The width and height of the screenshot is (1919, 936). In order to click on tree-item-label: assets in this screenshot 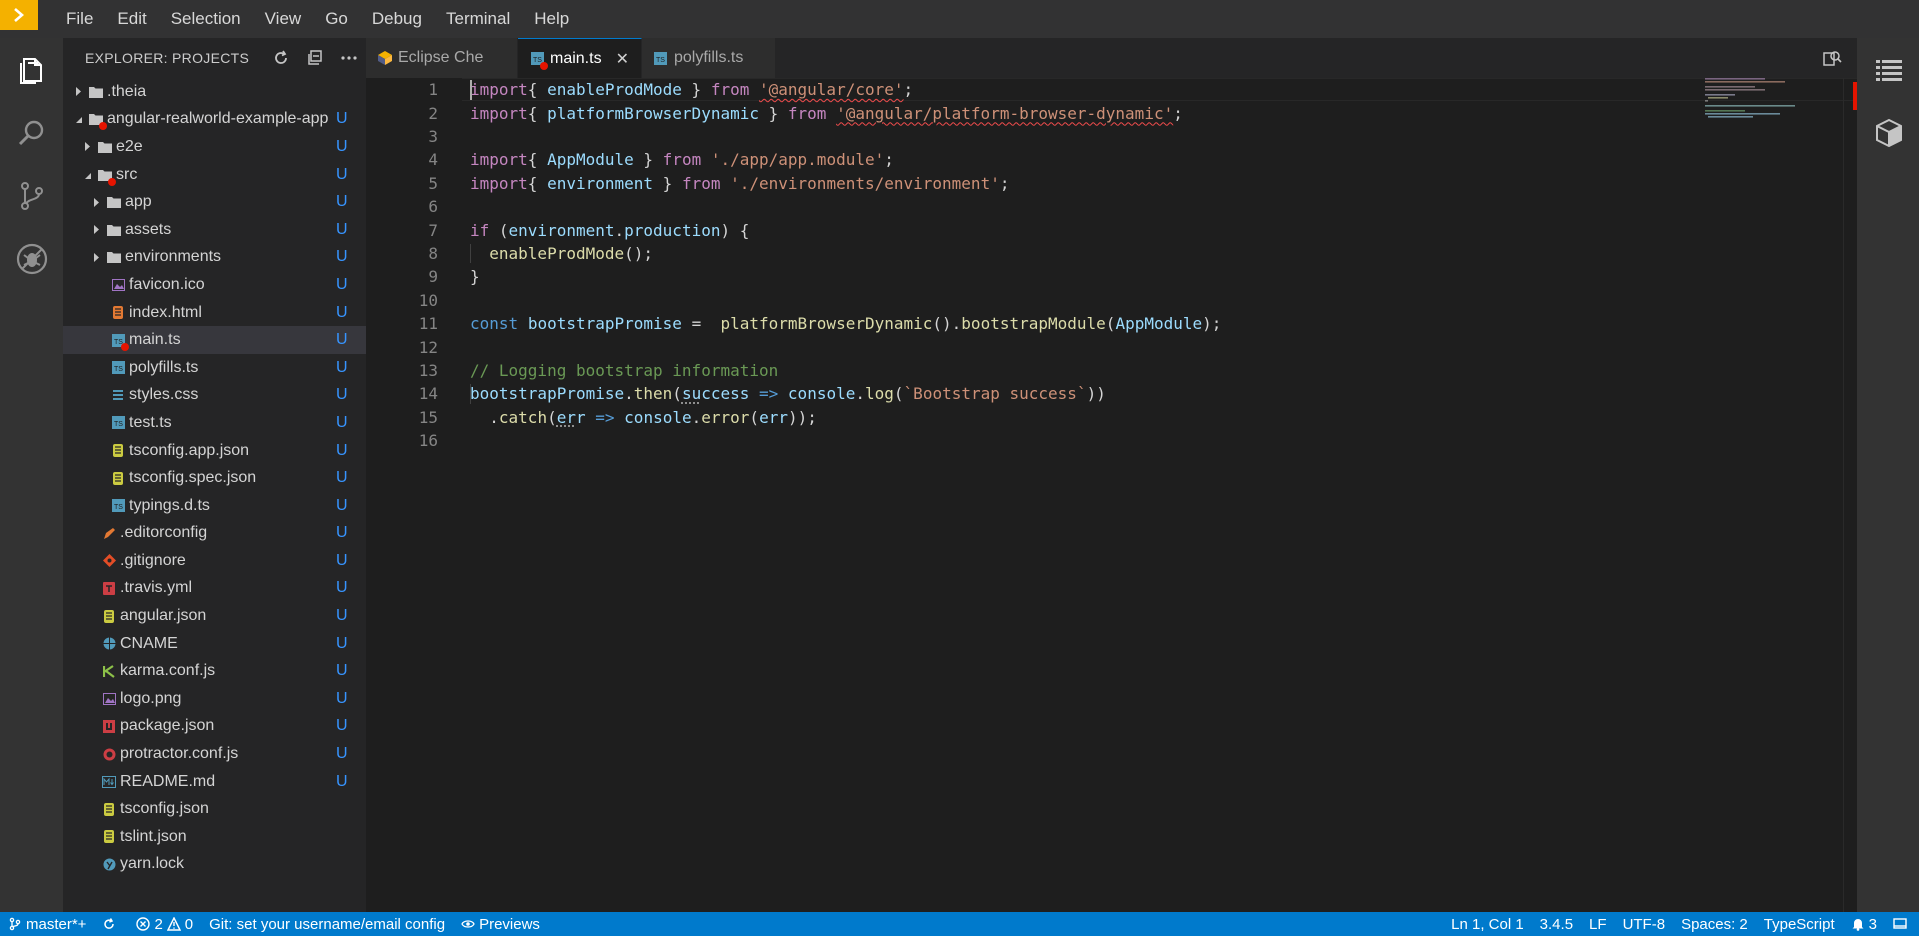, I will do `click(230, 230)`.